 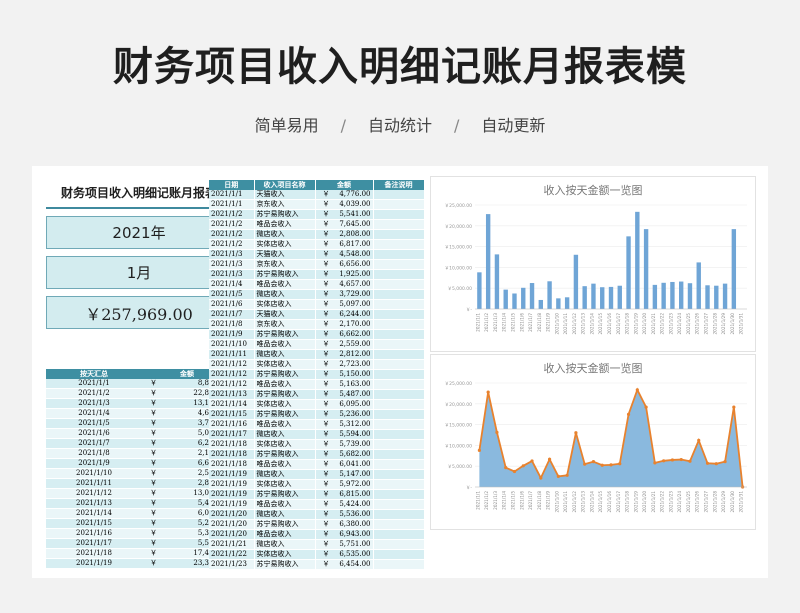 What do you see at coordinates (139, 523) in the screenshot?
I see `table-row: 2021/1/15￥5,236.00` at bounding box center [139, 523].